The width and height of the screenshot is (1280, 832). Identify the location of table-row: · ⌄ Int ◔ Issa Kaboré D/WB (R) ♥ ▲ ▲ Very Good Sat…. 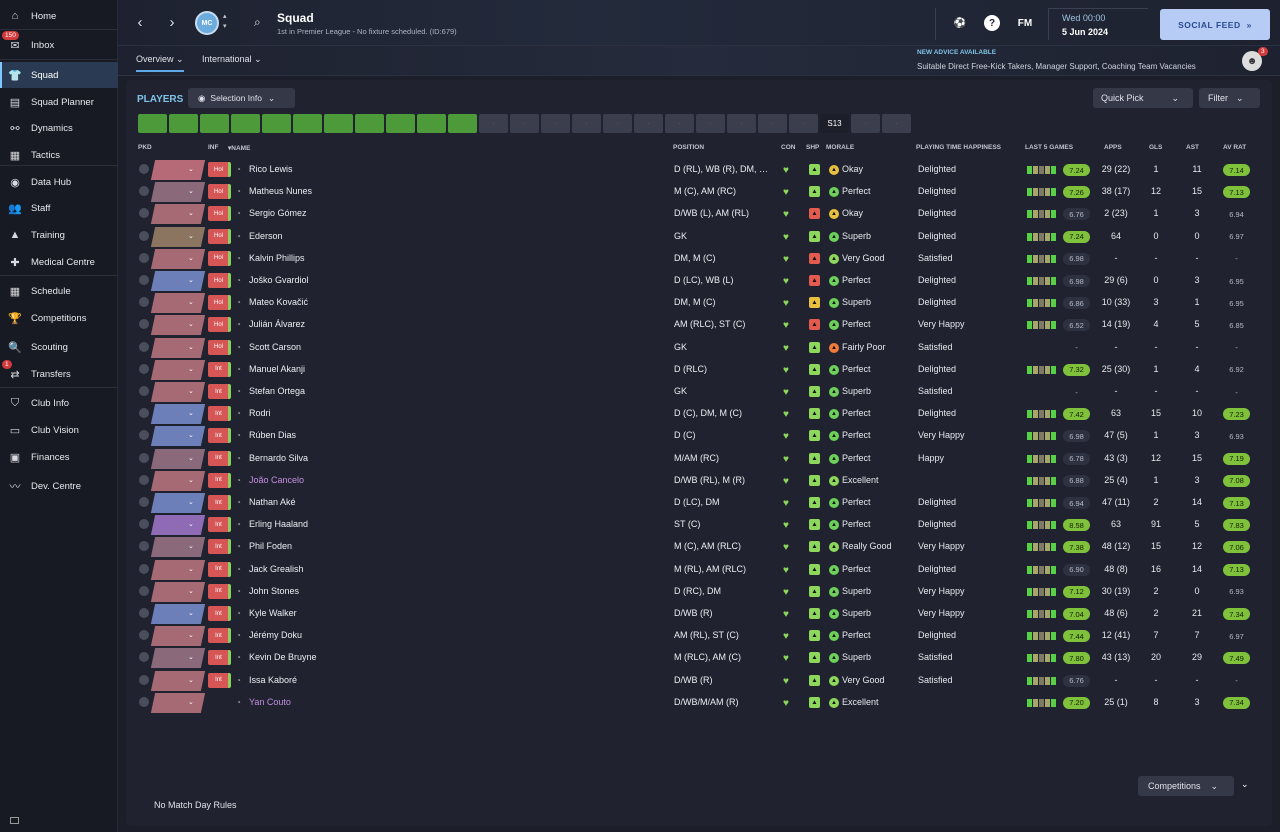
(699, 681).